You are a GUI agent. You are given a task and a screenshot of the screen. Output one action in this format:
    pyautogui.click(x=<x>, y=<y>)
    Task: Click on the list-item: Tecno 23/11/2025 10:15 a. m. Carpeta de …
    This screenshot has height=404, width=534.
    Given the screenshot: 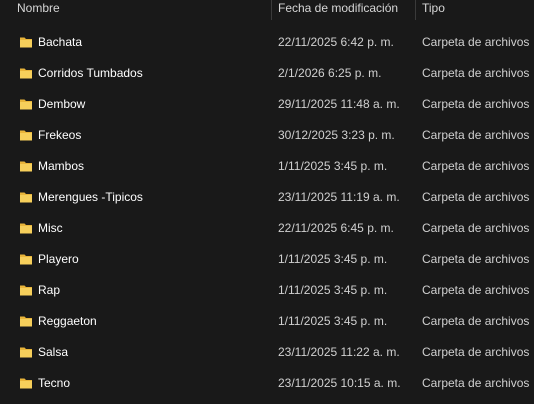 What is the action you would take?
    pyautogui.click(x=267, y=383)
    